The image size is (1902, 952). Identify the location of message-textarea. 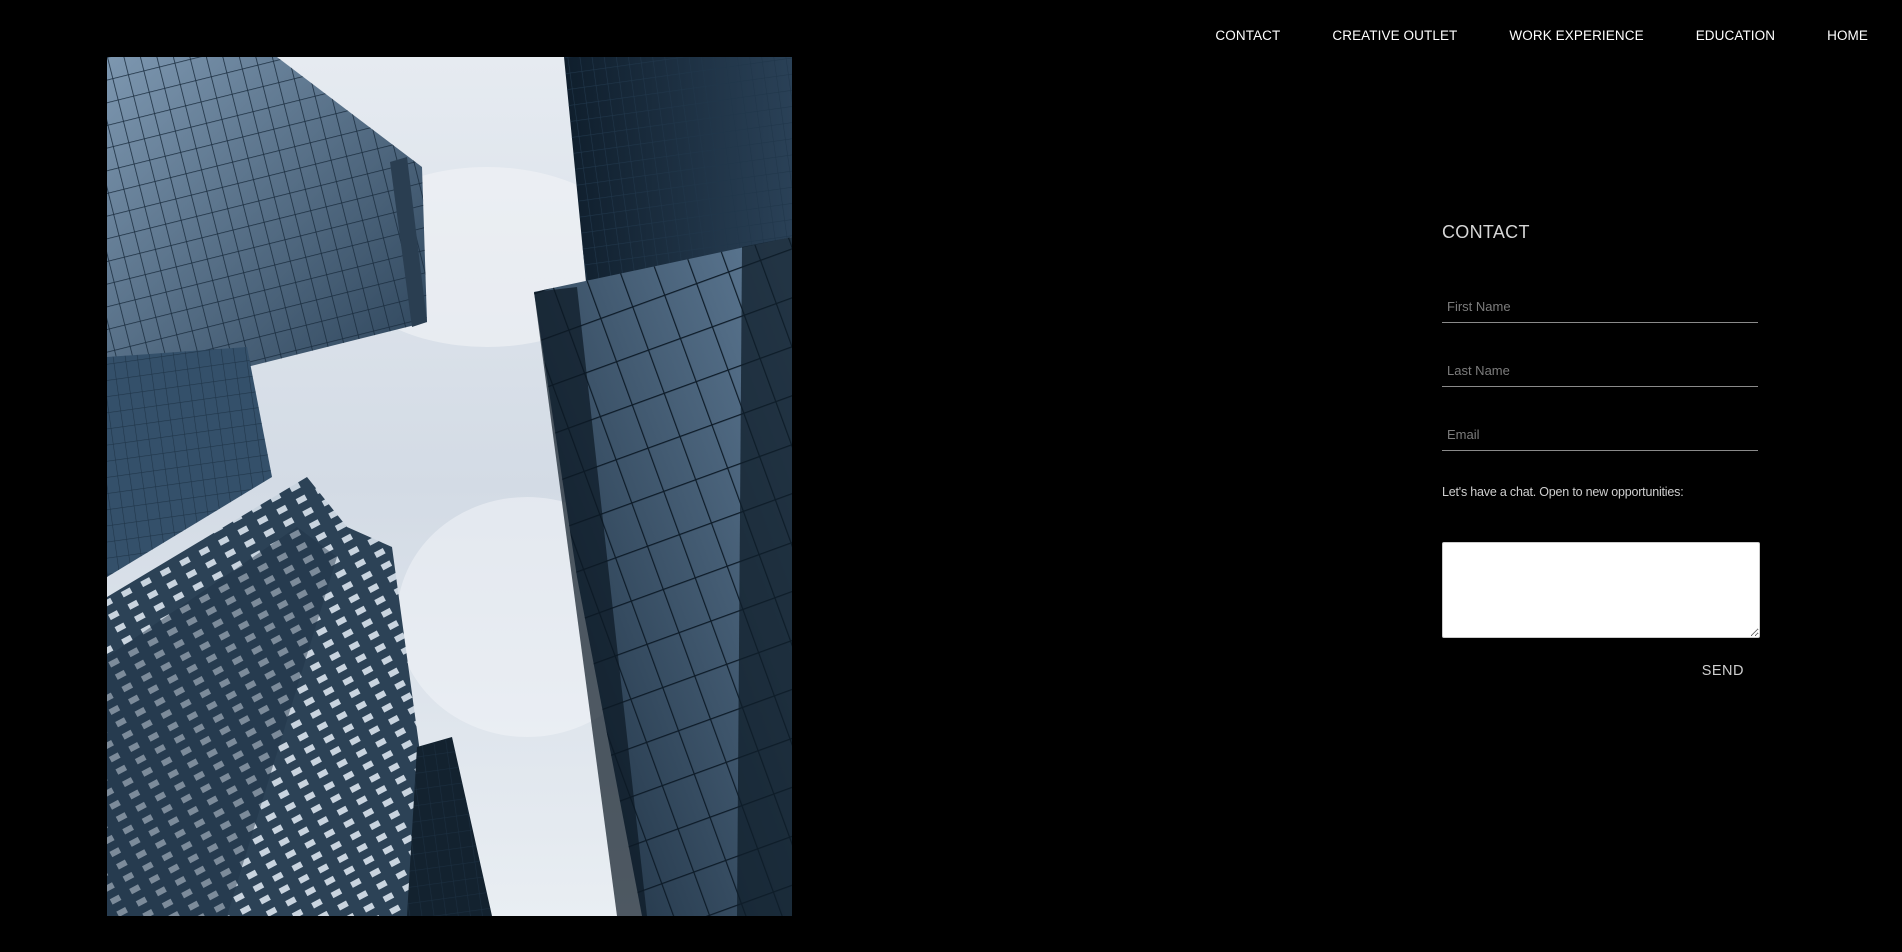
(1601, 590).